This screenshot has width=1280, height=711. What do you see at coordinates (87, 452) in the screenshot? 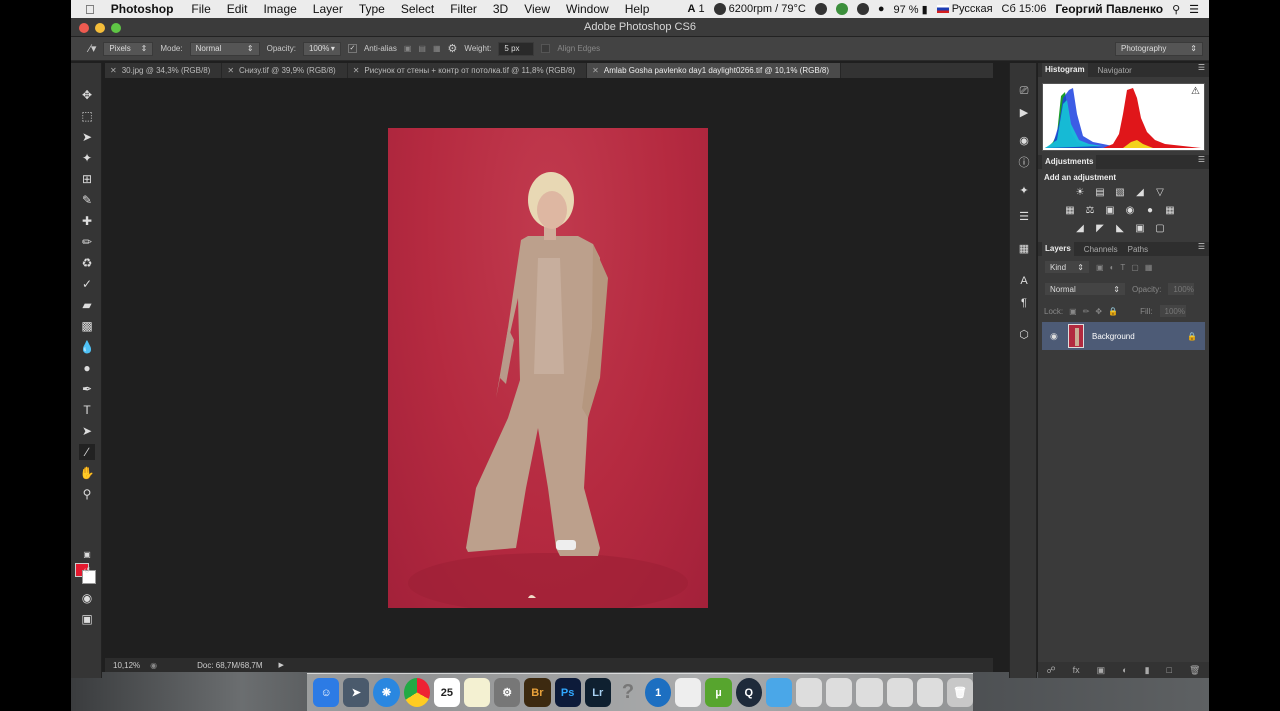
I see `line-tool-icon: ∕` at bounding box center [87, 452].